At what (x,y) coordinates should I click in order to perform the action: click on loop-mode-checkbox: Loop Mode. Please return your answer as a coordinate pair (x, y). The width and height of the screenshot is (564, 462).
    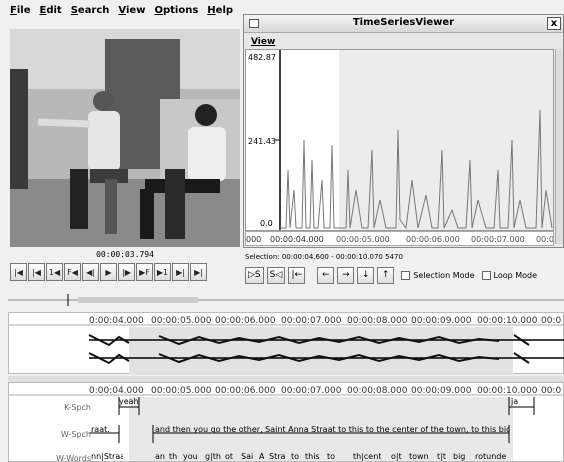
    Looking at the image, I should click on (509, 275).